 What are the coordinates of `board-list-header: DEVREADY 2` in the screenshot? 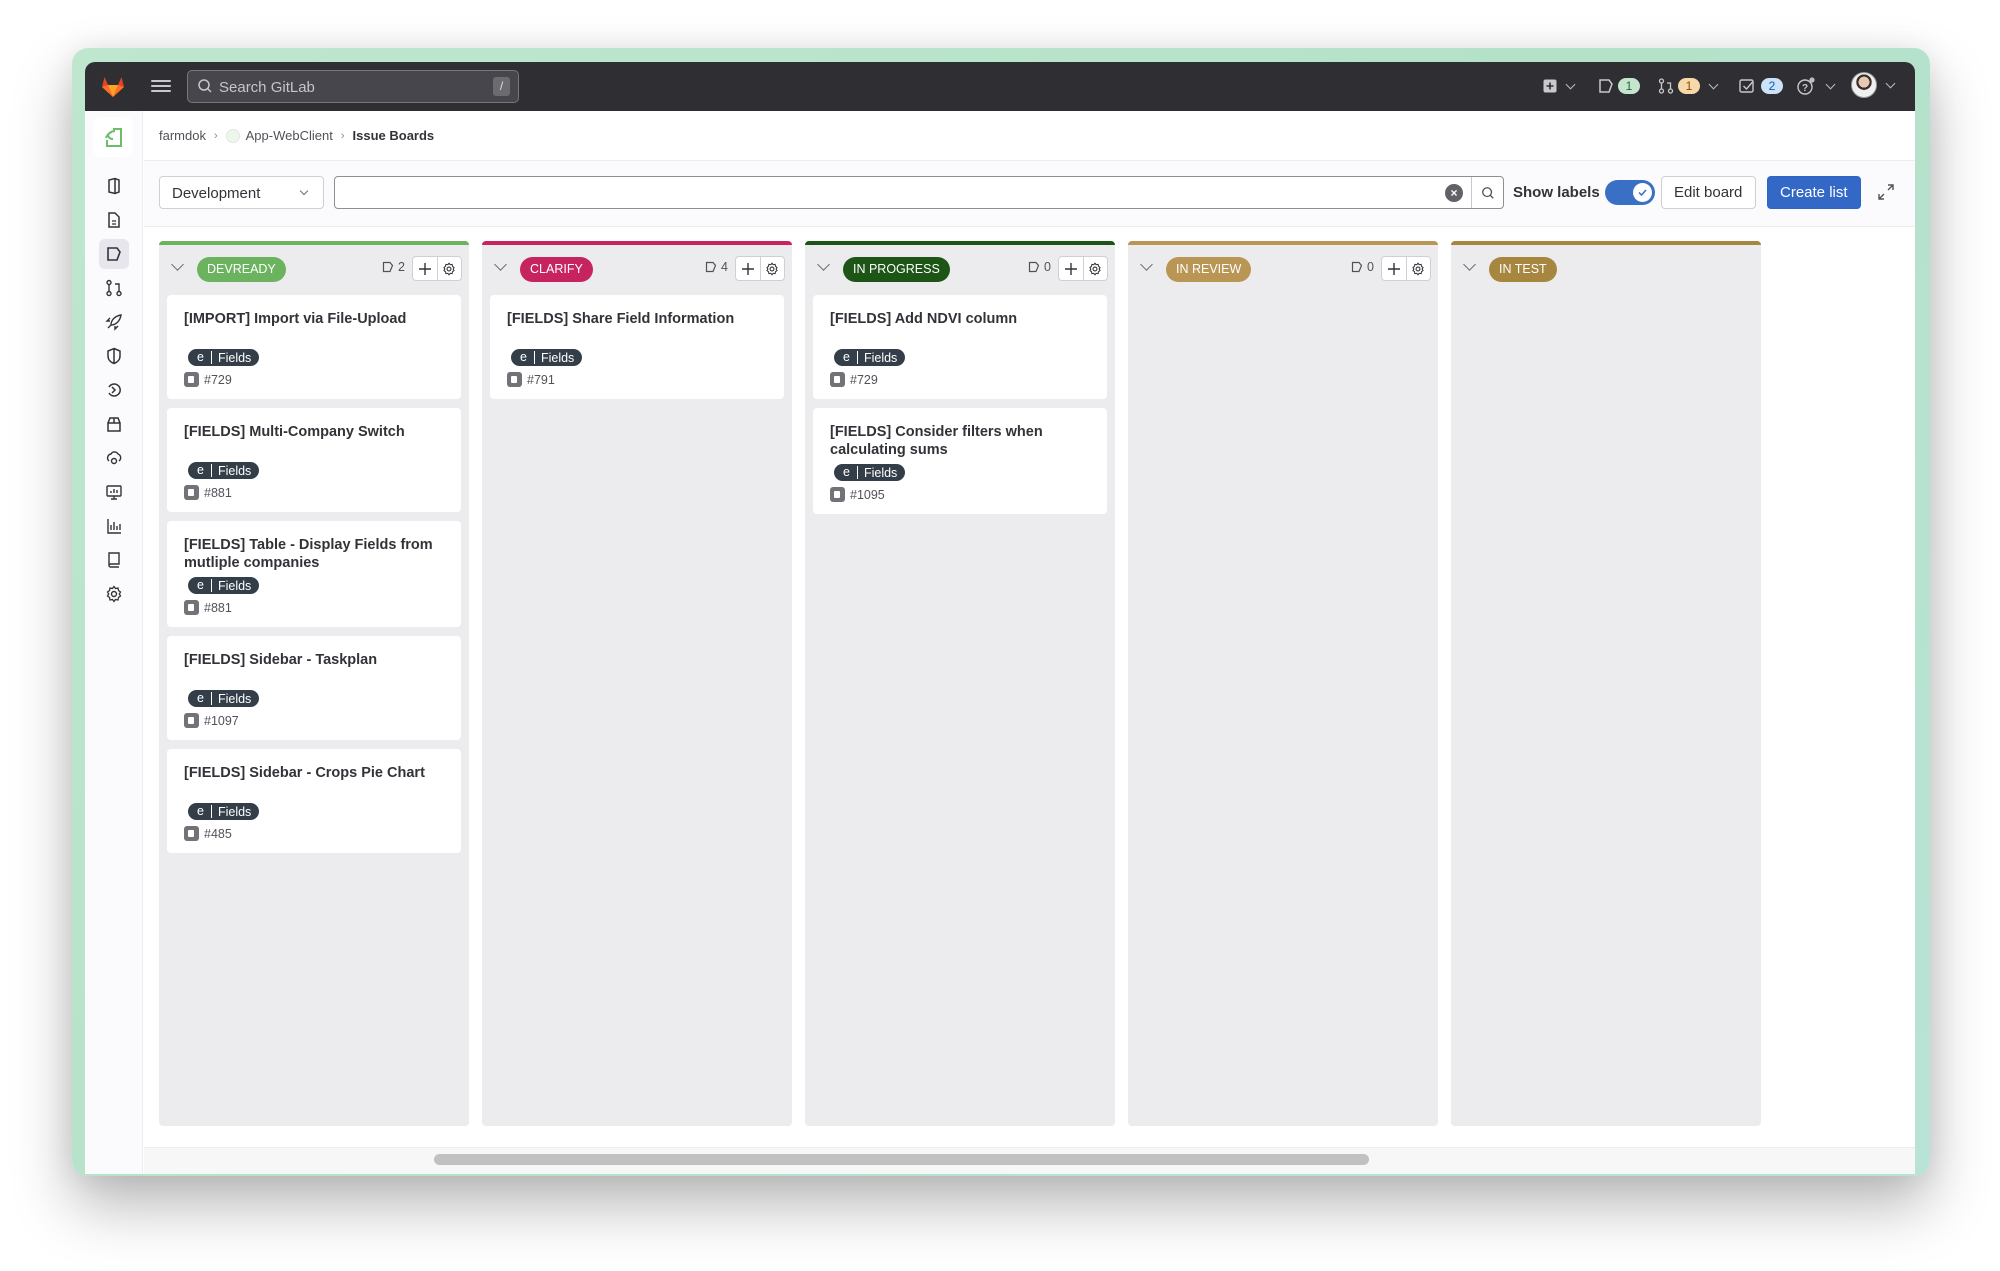 It's located at (314, 269).